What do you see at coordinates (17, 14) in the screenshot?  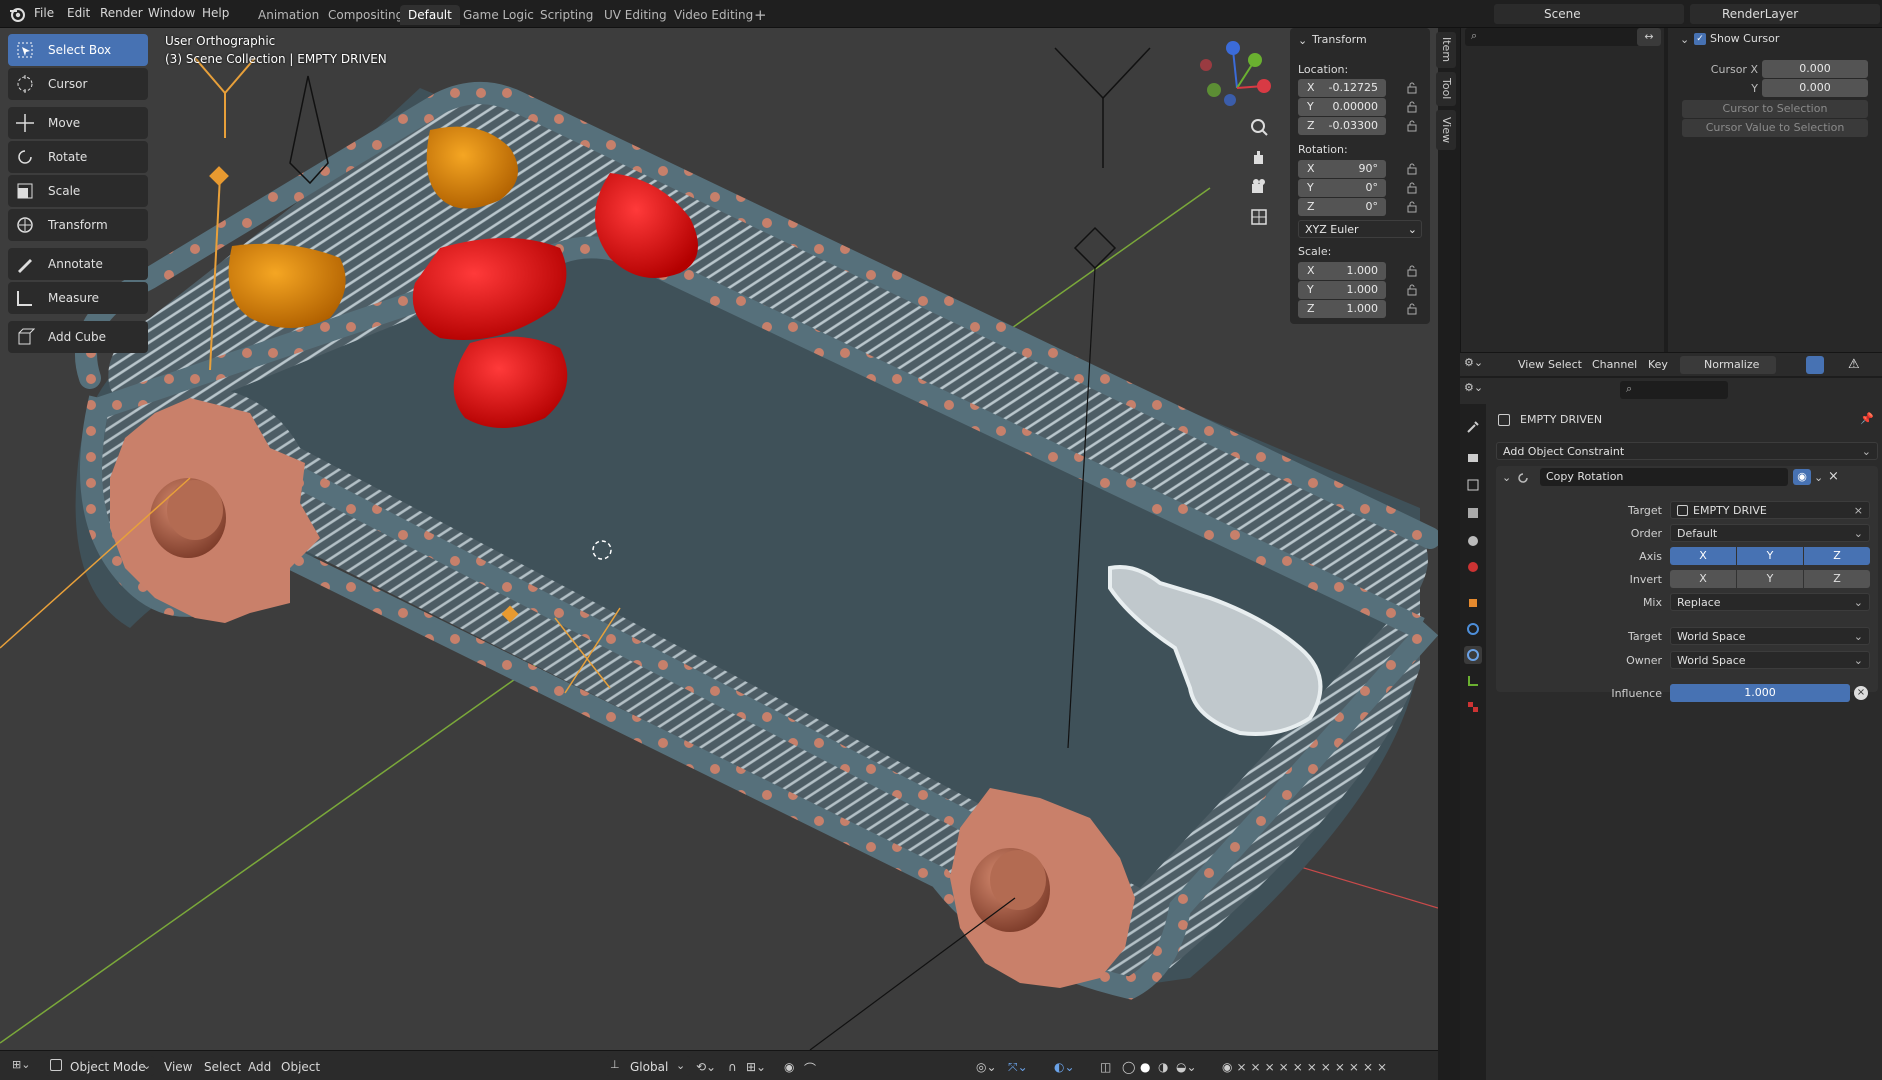 I see `blender-logo-icon` at bounding box center [17, 14].